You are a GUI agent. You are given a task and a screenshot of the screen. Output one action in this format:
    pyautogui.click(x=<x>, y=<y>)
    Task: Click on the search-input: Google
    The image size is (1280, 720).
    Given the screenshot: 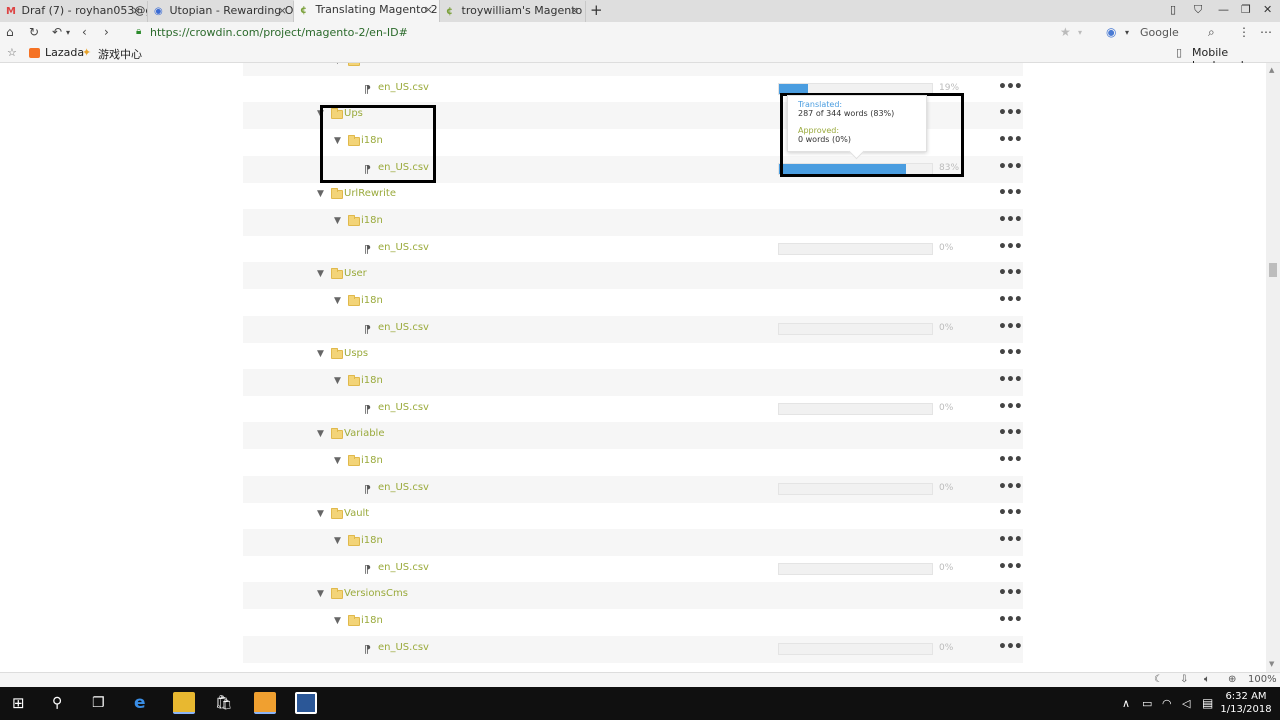 What is the action you would take?
    pyautogui.click(x=1159, y=32)
    